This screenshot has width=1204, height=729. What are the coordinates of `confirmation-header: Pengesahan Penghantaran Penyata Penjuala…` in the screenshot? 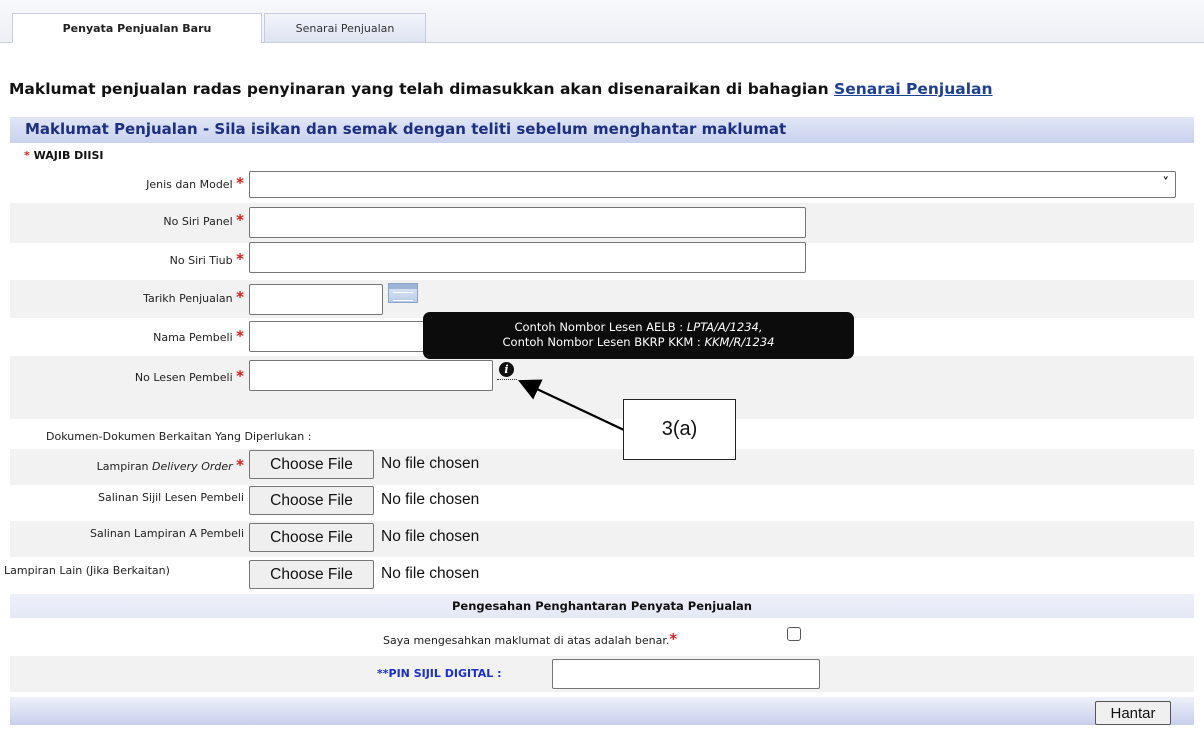 It's located at (602, 606).